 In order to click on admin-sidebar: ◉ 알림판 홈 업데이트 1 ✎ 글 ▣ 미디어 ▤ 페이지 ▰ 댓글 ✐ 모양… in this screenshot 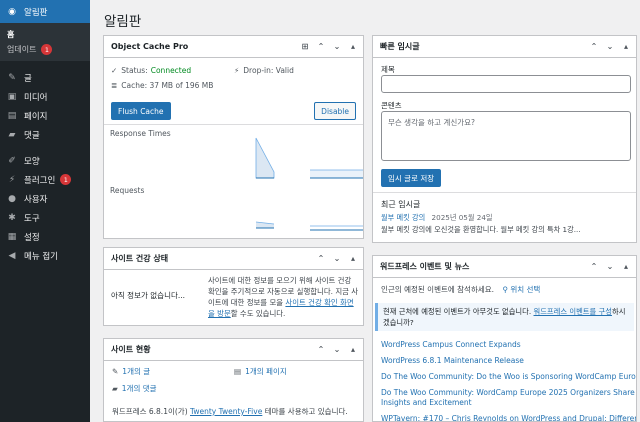, I will do `click(45, 211)`.